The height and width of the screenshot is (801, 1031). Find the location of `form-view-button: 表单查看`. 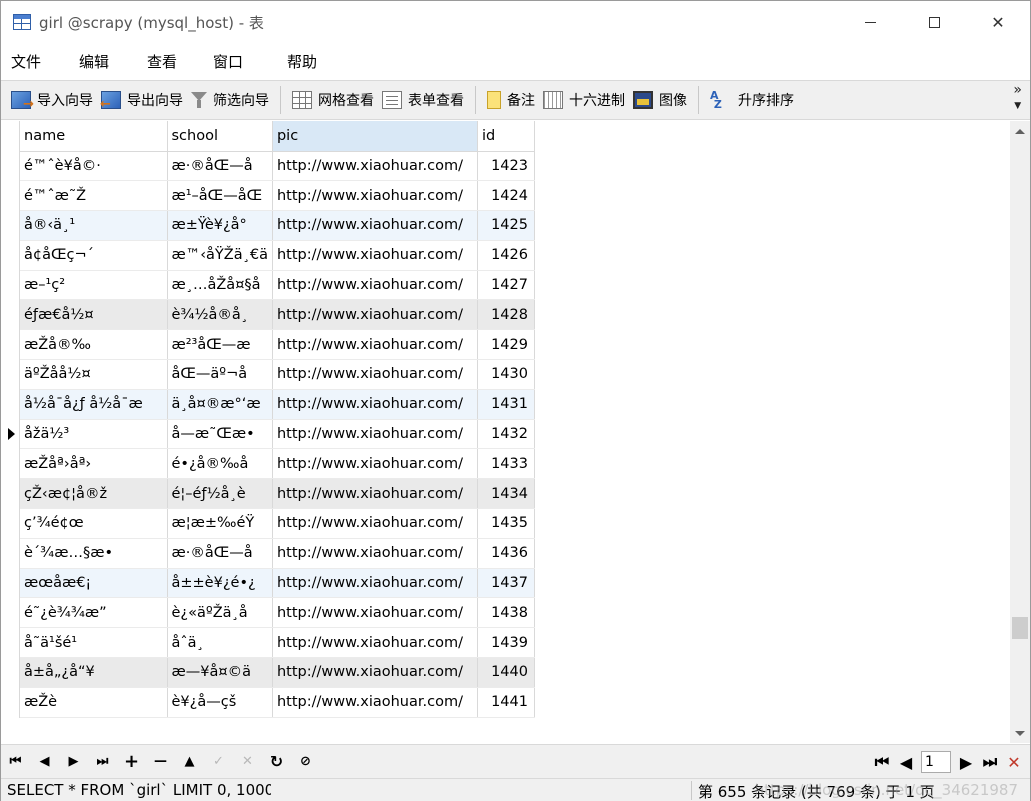

form-view-button: 表单查看 is located at coordinates (423, 100).